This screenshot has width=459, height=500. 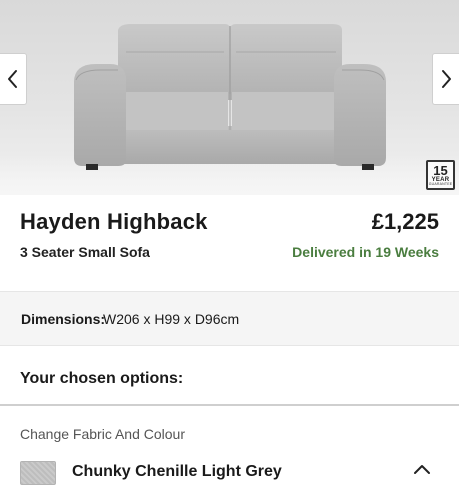 What do you see at coordinates (102, 434) in the screenshot?
I see `fabric-option-label: Change Fabric And Colour` at bounding box center [102, 434].